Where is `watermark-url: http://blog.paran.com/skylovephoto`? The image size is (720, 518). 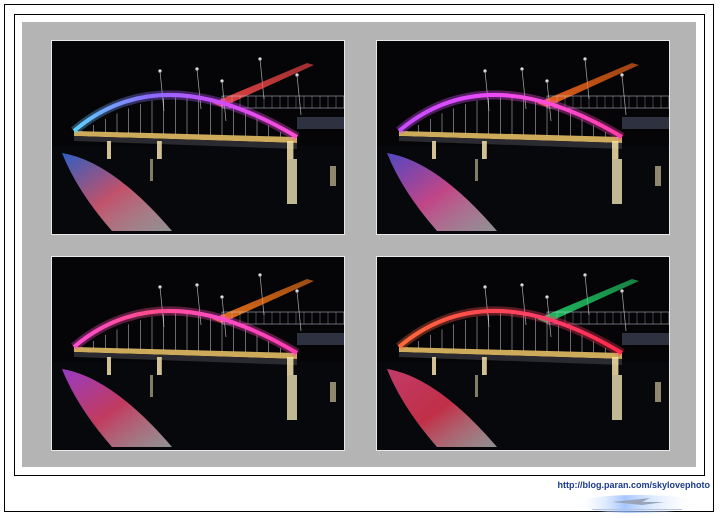 watermark-url: http://blog.paran.com/skylovephoto is located at coordinates (633, 485).